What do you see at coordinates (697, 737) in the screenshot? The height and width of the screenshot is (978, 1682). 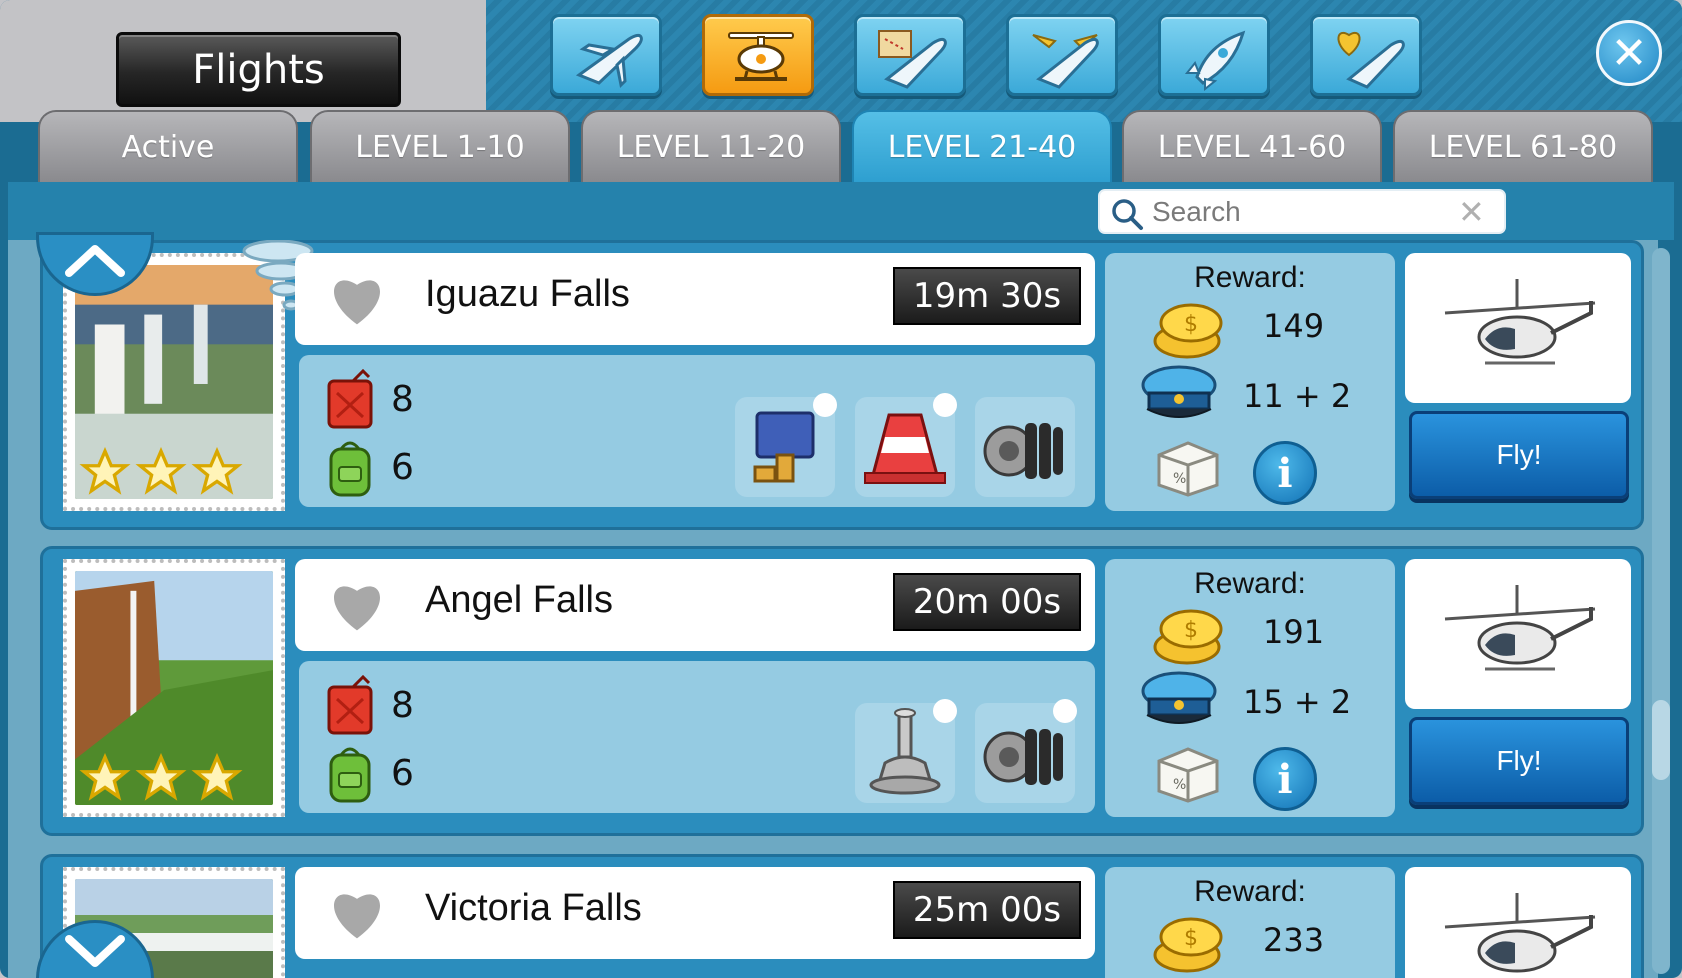 I see `requirements-panel: 8 6` at bounding box center [697, 737].